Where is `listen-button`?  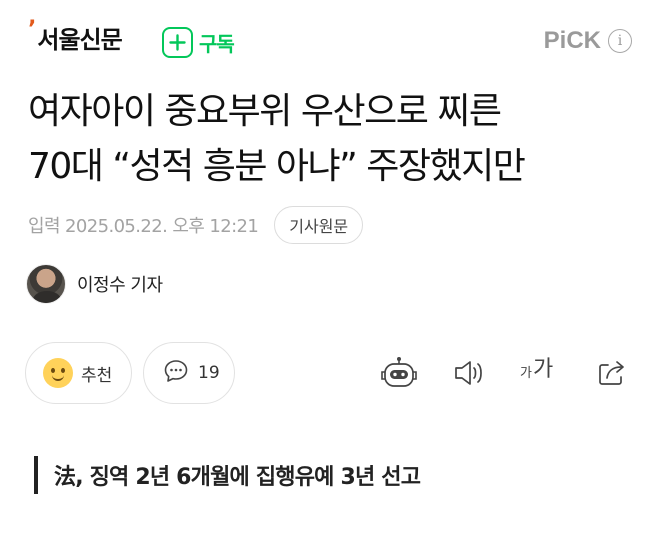
listen-button is located at coordinates (469, 375).